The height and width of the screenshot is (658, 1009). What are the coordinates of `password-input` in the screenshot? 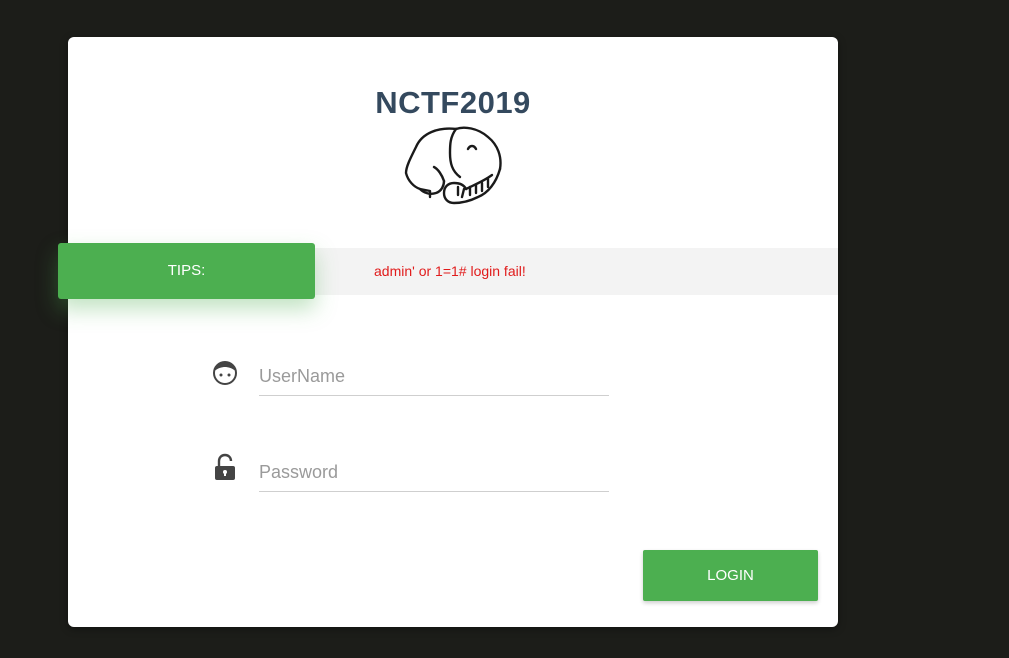 It's located at (434, 475).